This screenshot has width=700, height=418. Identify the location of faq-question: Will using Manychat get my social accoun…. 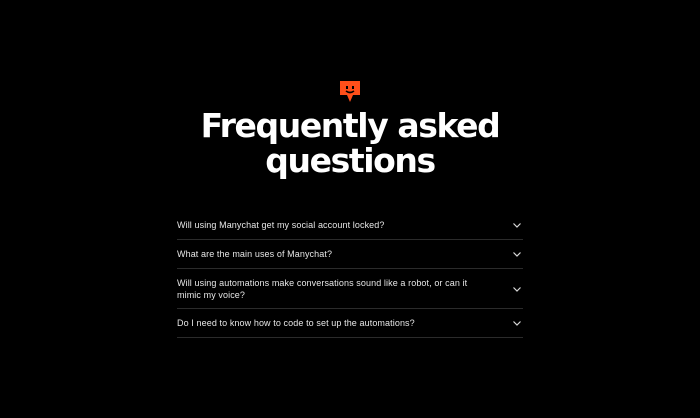
(281, 225).